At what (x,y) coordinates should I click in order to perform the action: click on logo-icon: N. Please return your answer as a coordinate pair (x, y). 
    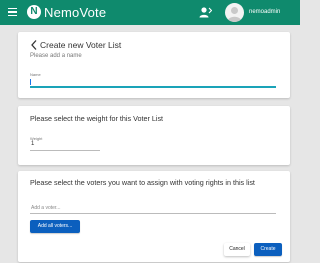
    Looking at the image, I should click on (34, 12).